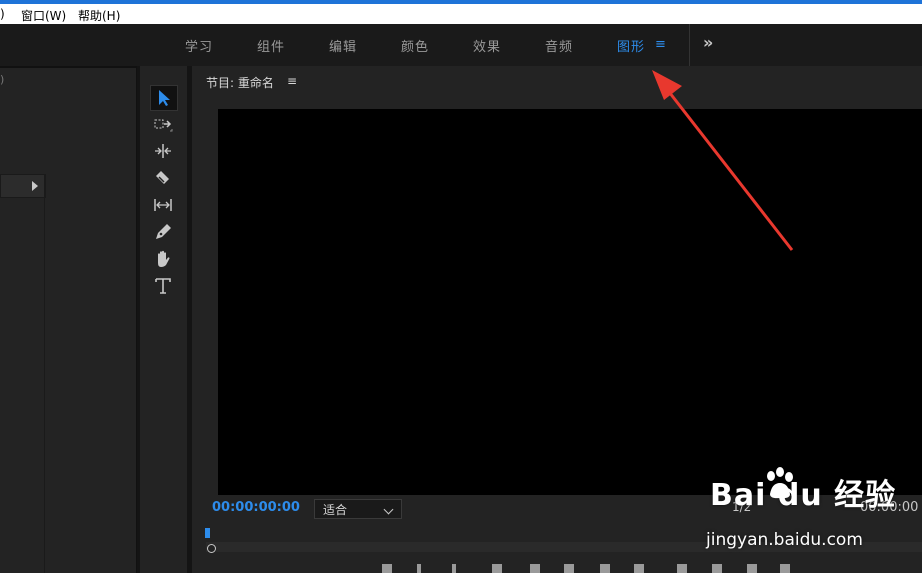  I want to click on panel-expand-row, so click(23, 186).